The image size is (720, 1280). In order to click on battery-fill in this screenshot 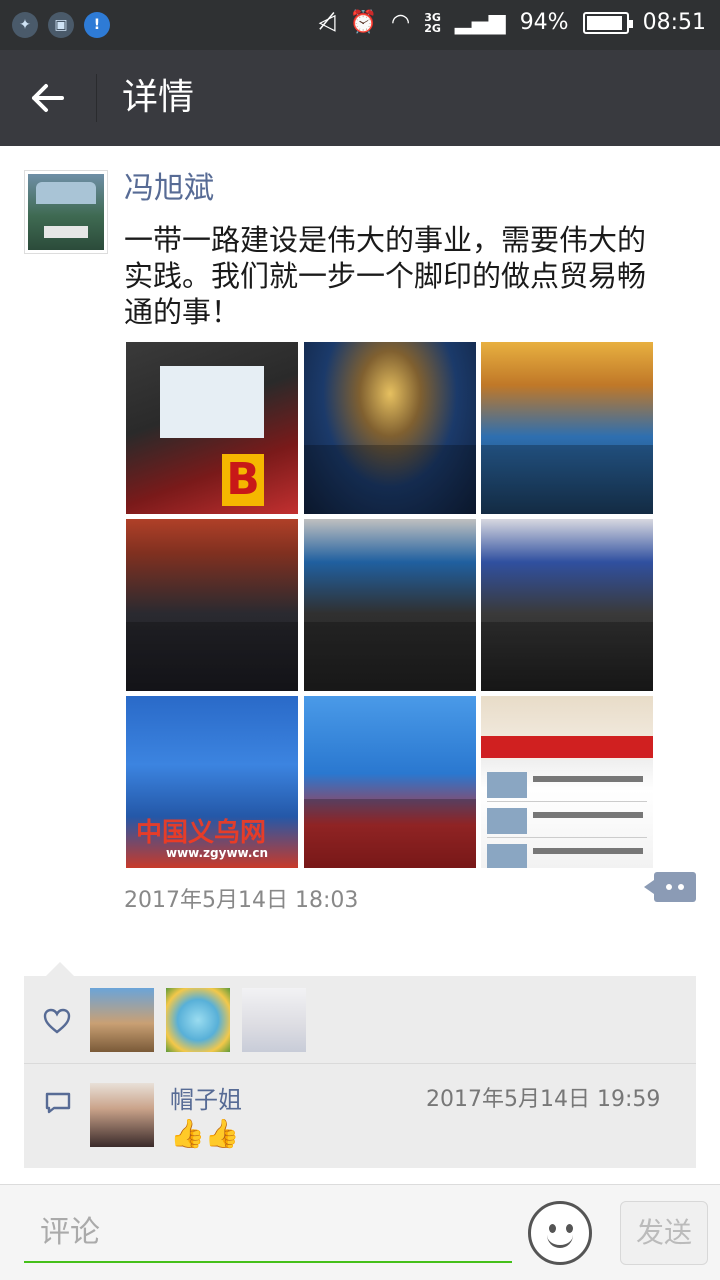, I will do `click(604, 22)`.